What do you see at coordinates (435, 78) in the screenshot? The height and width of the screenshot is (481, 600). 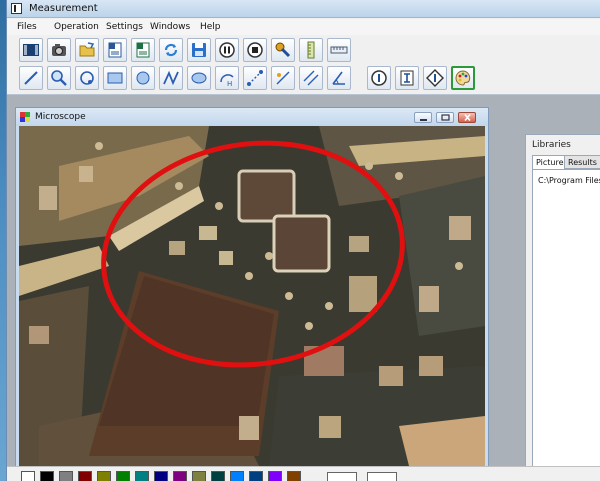 I see `diamond-info-button` at bounding box center [435, 78].